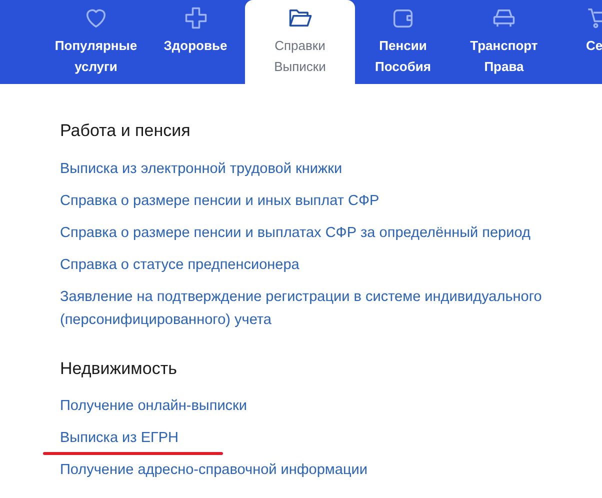  I want to click on service-link: Заявление на подтверждение регистрации в системе индивидуального (персонифицированного) учета, so click(328, 309).